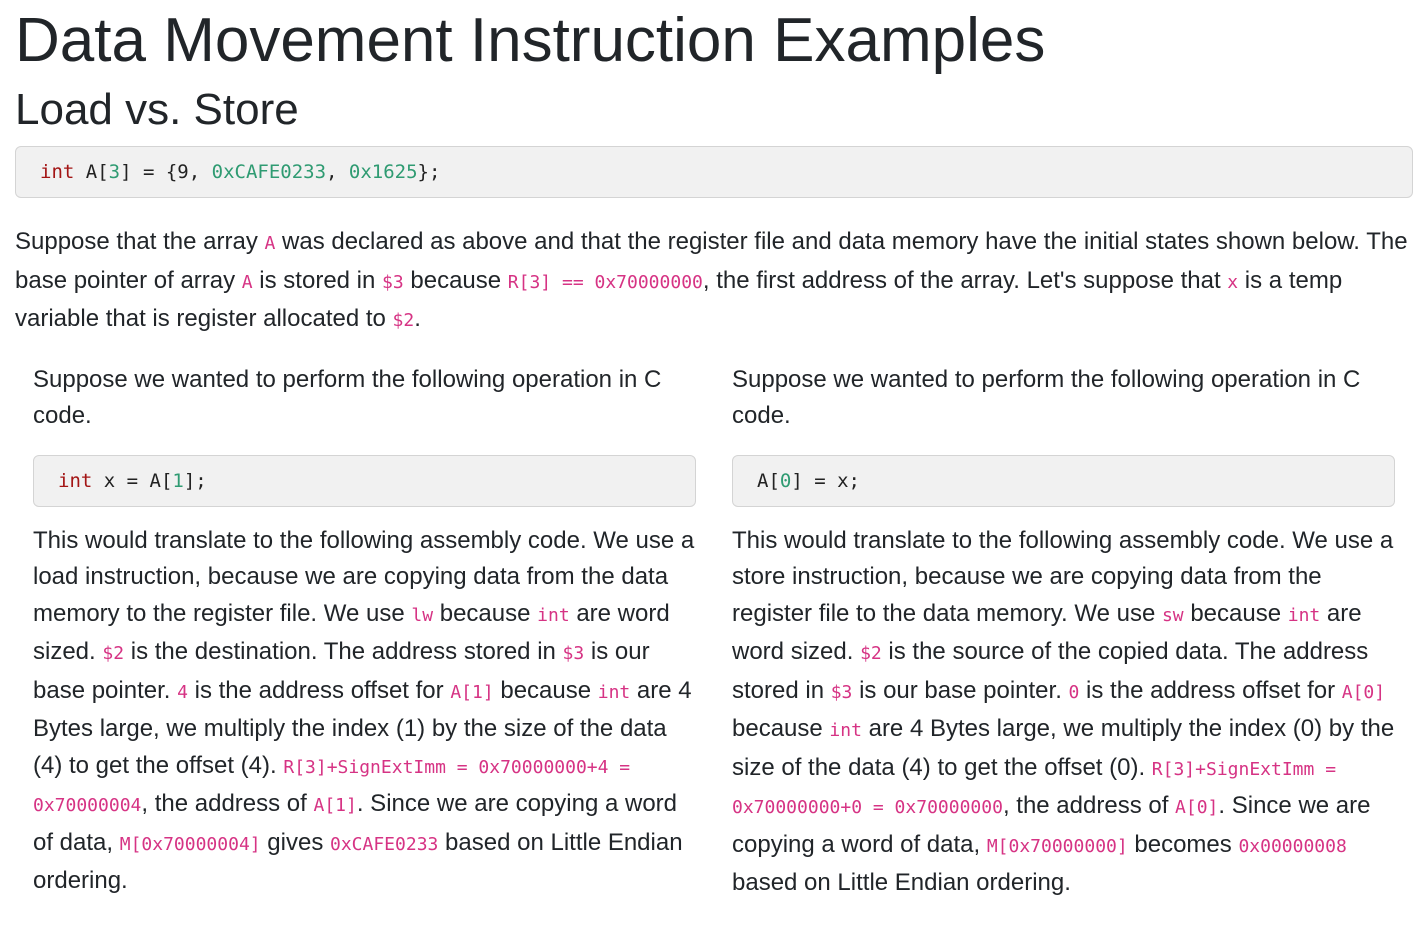  What do you see at coordinates (178, 480) in the screenshot?
I see `code-token: 1` at bounding box center [178, 480].